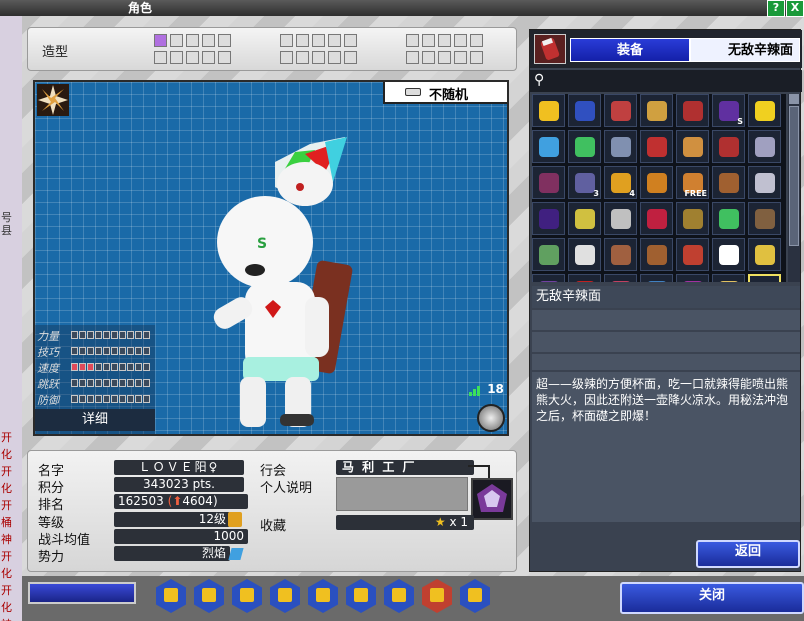 This screenshot has width=804, height=621. I want to click on box-icon, so click(247, 596).